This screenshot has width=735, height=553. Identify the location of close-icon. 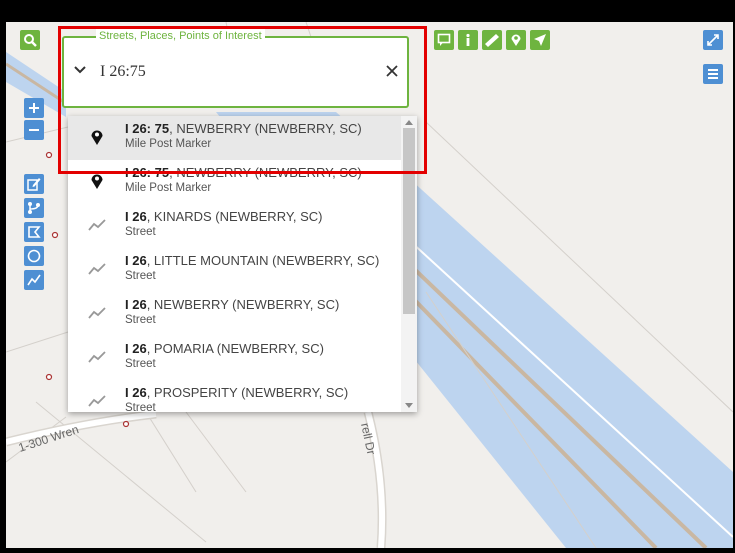
(392, 71).